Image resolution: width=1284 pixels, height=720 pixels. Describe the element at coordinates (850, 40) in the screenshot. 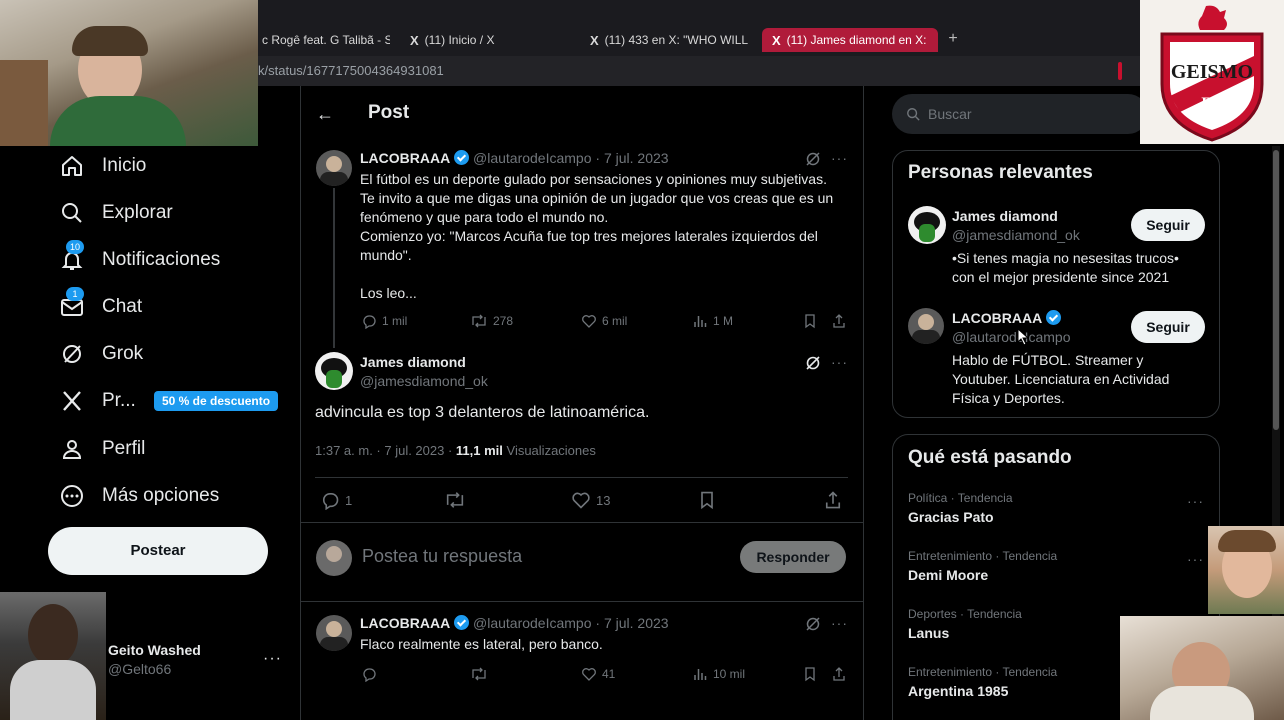

I see `browser-tab-active: X (11) James diamond en X:` at that location.